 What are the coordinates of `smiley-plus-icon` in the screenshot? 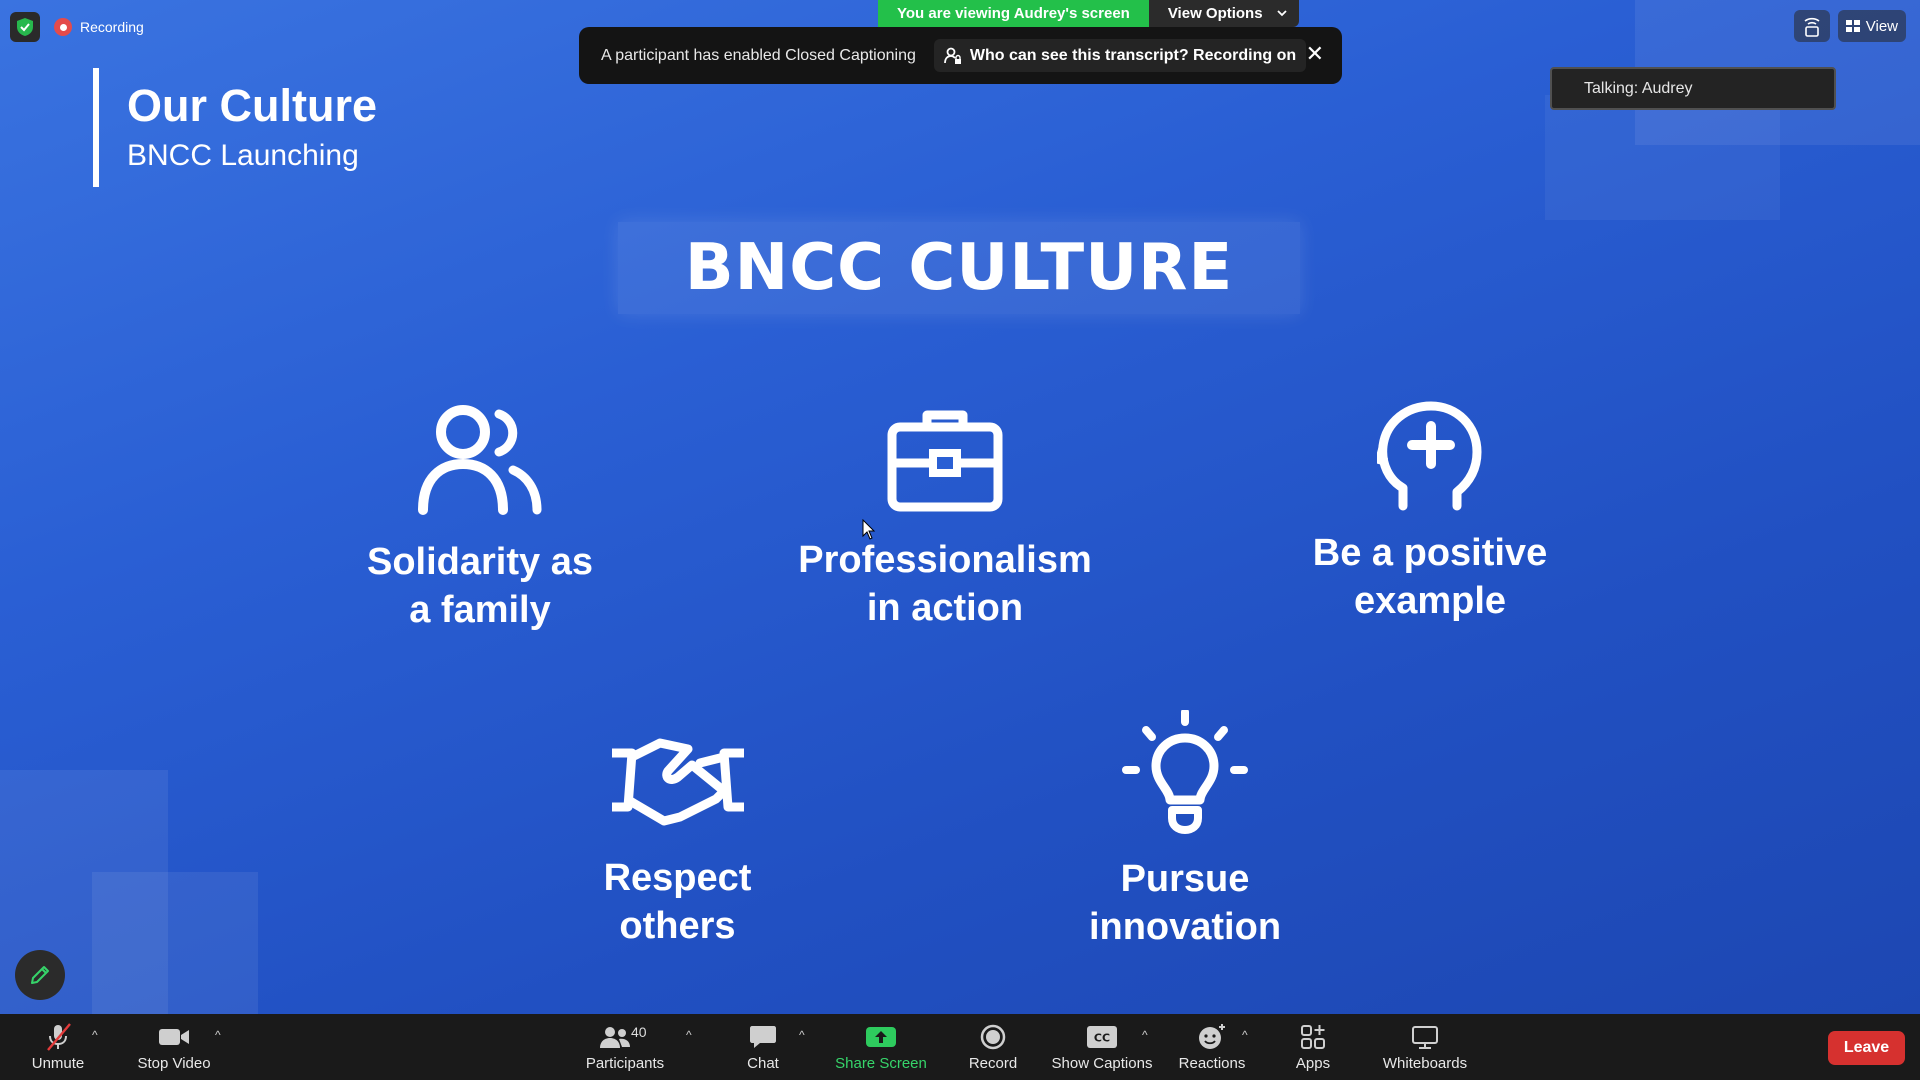 It's located at (1212, 1036).